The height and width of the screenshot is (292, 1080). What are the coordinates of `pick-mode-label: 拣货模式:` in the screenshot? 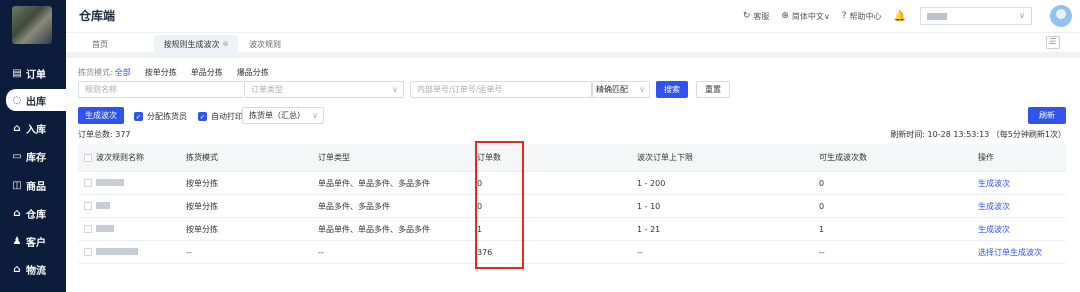 It's located at (95, 72).